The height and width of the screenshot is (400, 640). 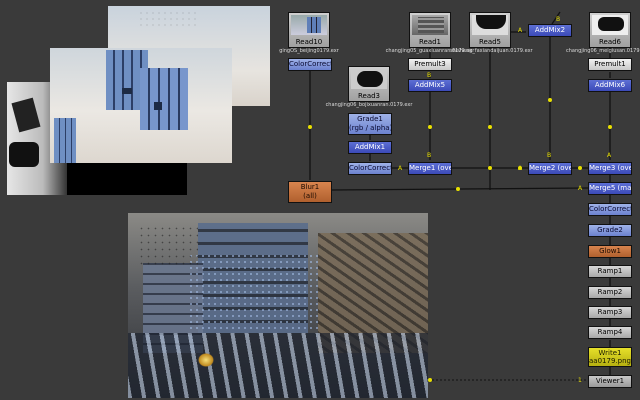 What do you see at coordinates (610, 292) in the screenshot?
I see `ramp2-node: Ramp2` at bounding box center [610, 292].